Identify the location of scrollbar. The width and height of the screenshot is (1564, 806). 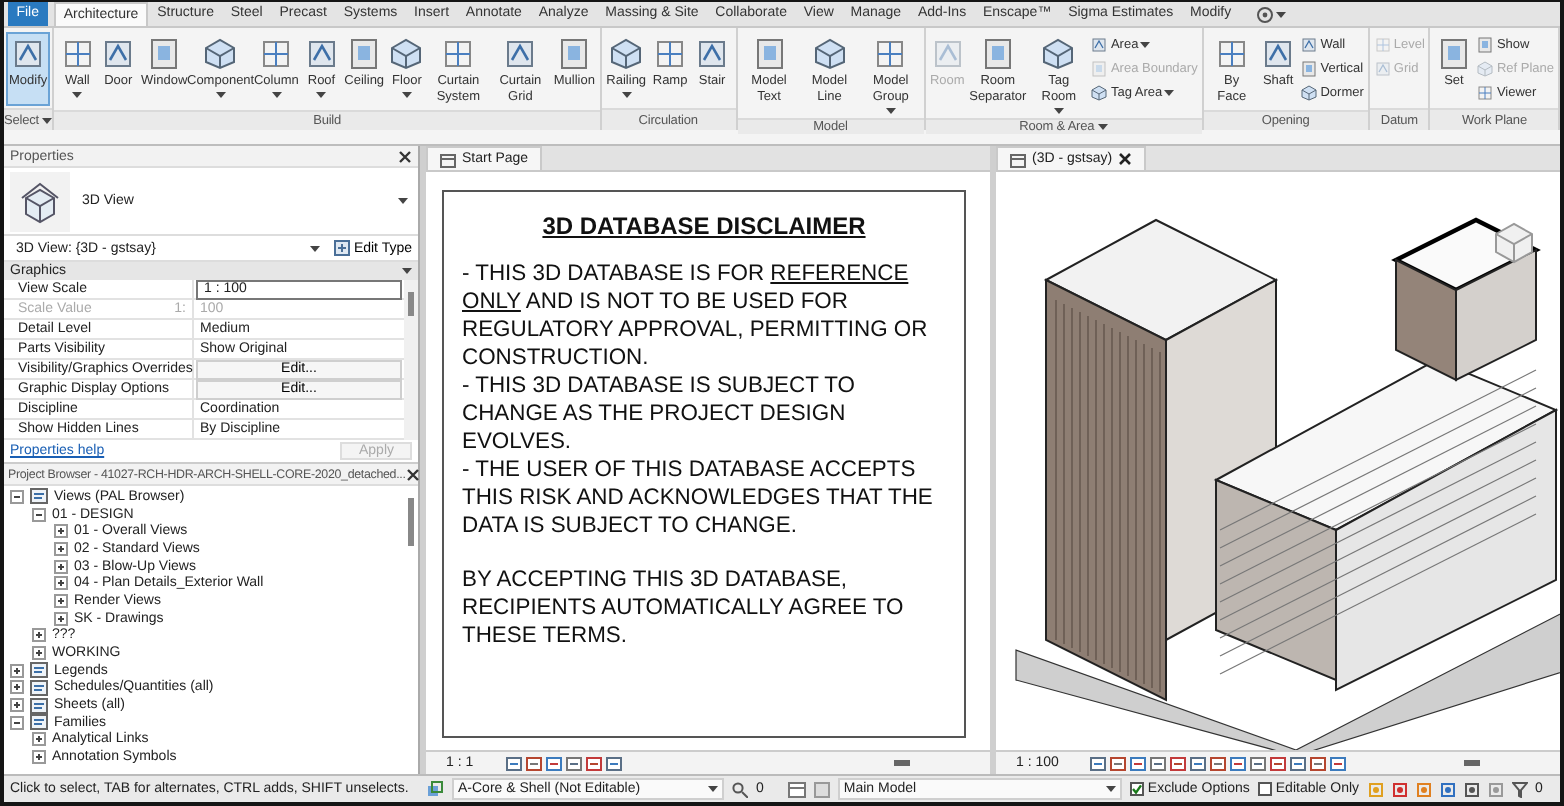
(411, 360).